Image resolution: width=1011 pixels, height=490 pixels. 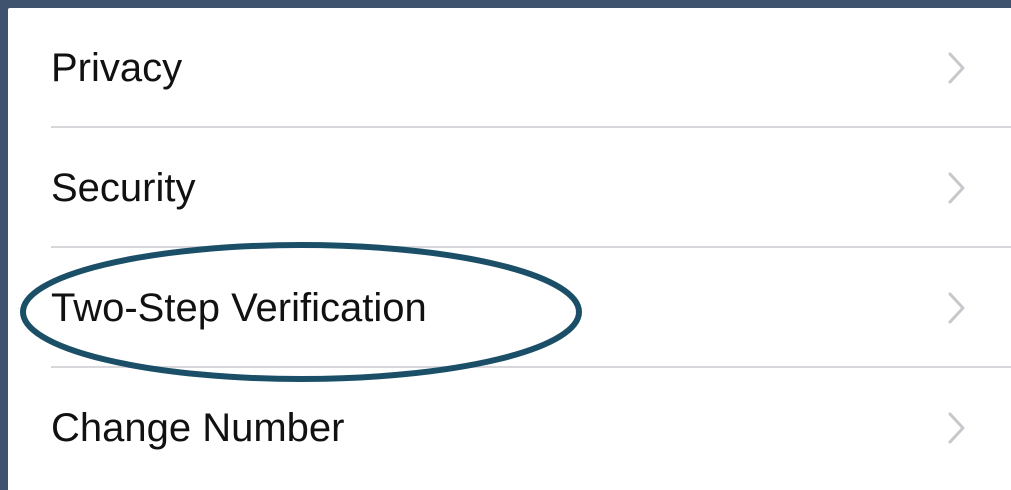 I want to click on settings-item-label: Two-Step Verification, so click(x=239, y=308).